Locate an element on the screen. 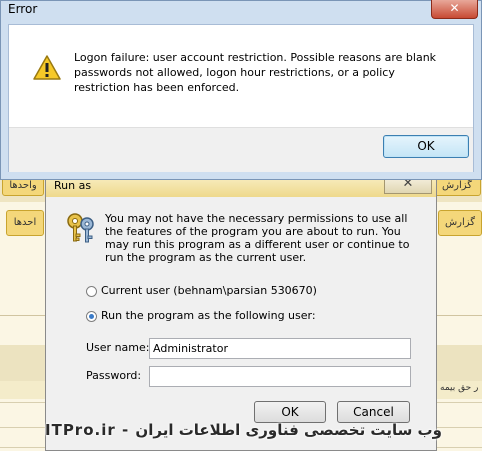  runas-ok-button: OK is located at coordinates (290, 412).